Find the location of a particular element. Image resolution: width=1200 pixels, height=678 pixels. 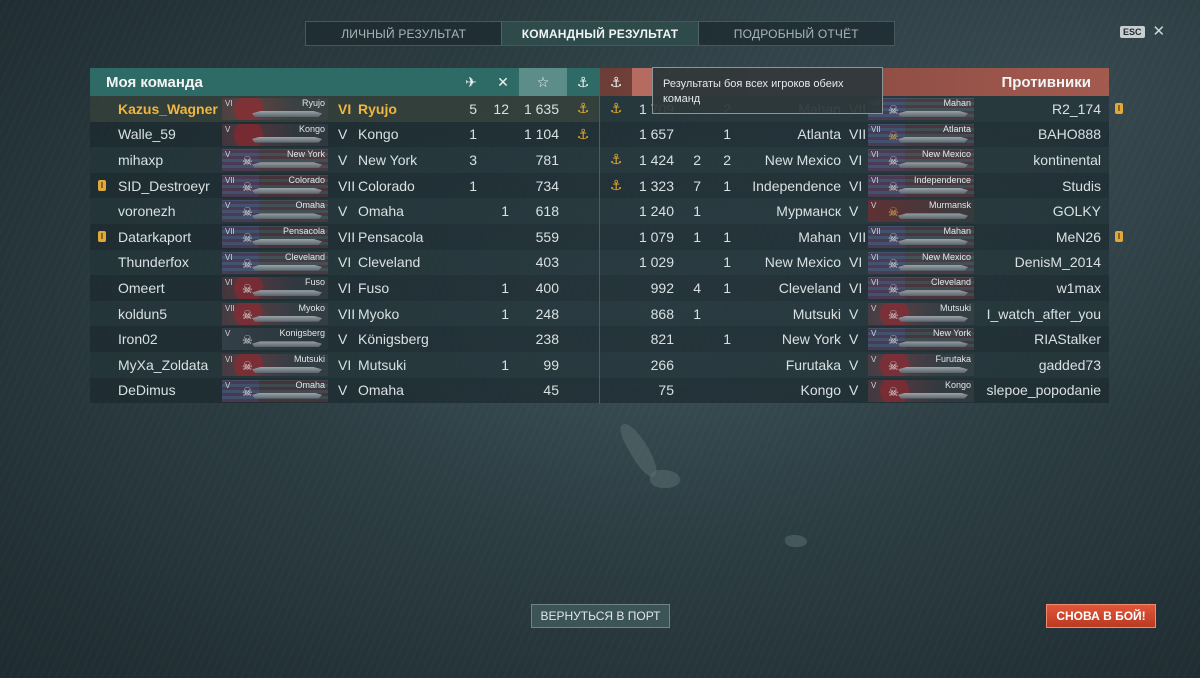

player-name: koldun5 is located at coordinates (142, 314).